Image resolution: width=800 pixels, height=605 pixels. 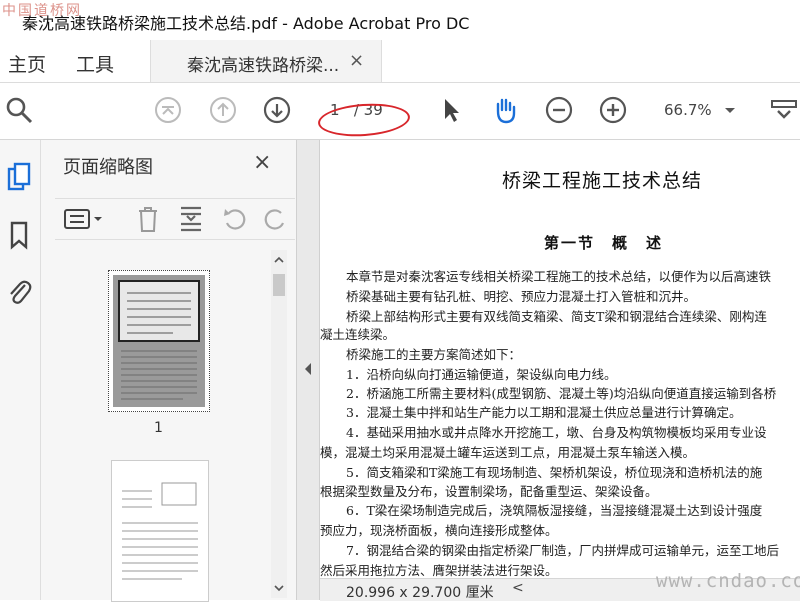 I want to click on scroll-up-icon, so click(x=279, y=260).